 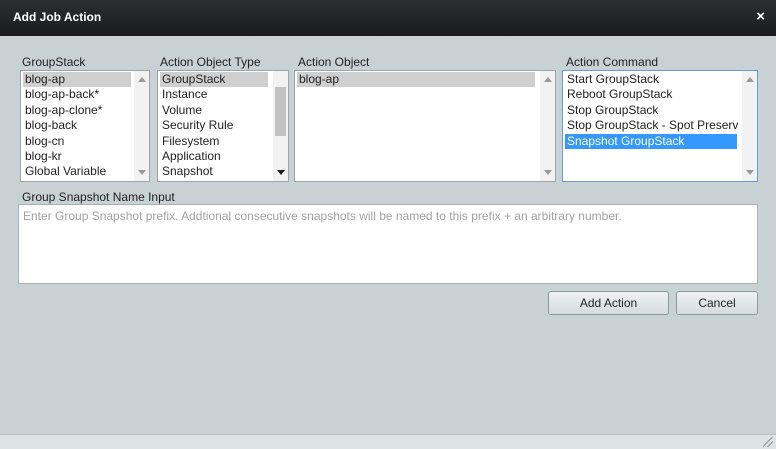 I want to click on list-item: Stop GroupStack - Spot Preserv, so click(x=652, y=125).